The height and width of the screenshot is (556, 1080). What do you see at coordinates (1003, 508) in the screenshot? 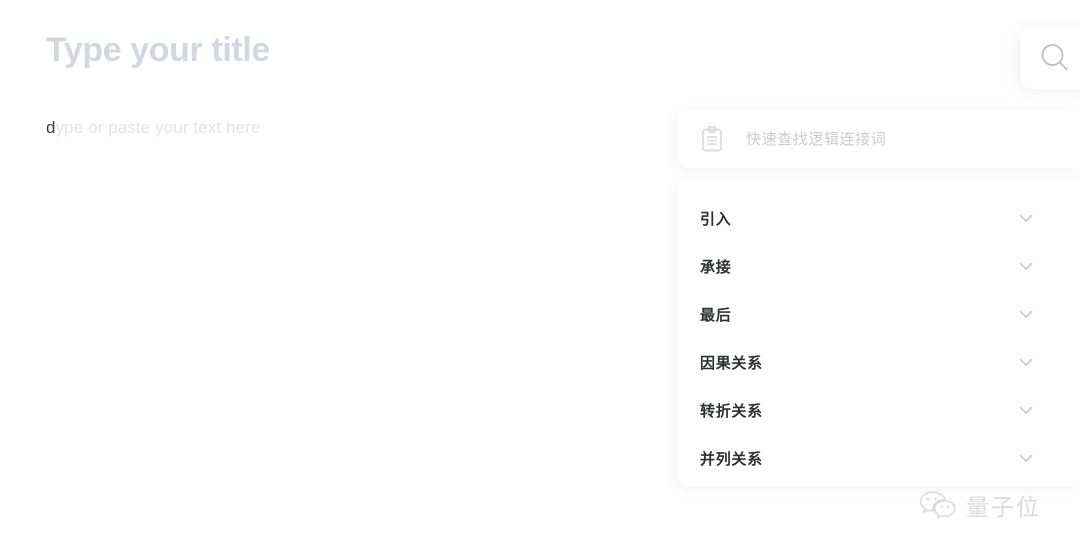
I see `watermark-text: 量子位` at bounding box center [1003, 508].